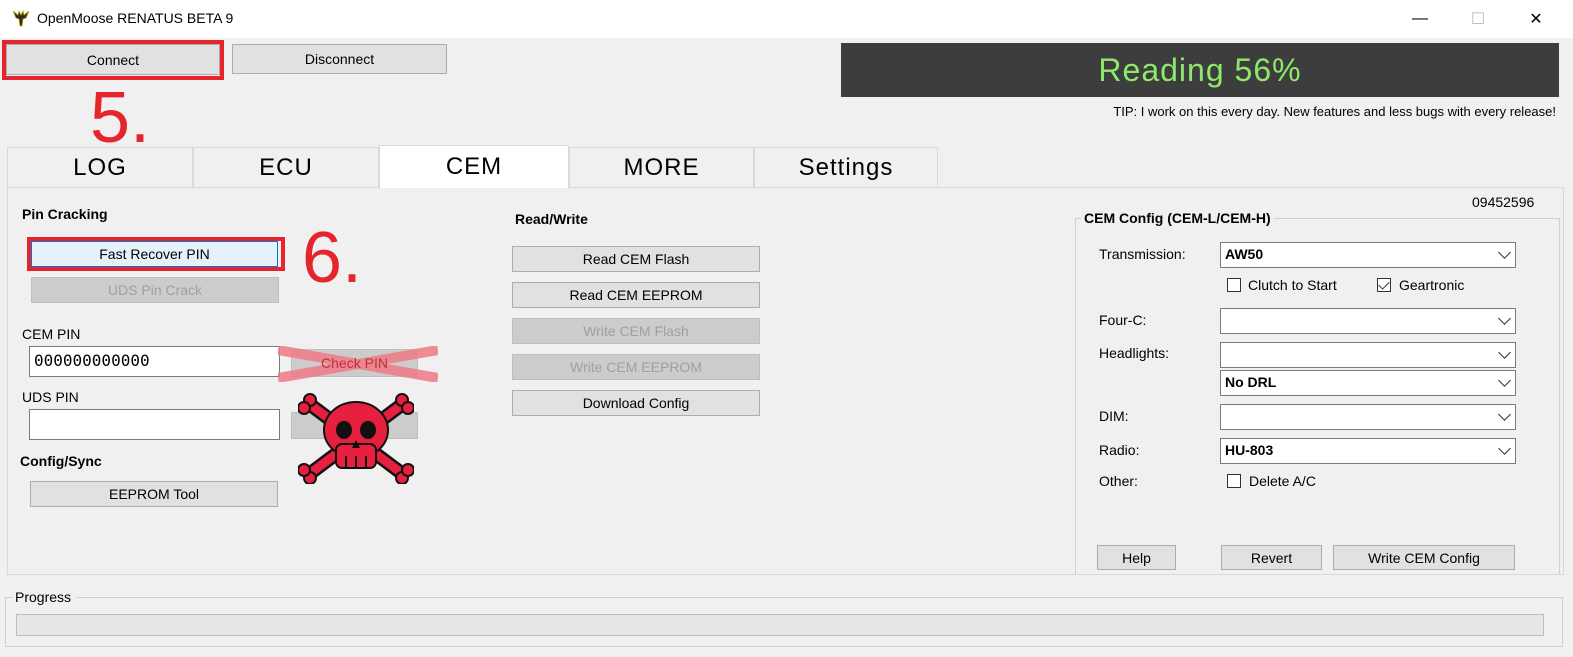 This screenshot has height=657, width=1573. I want to click on status-text: Reading 56%, so click(1200, 69).